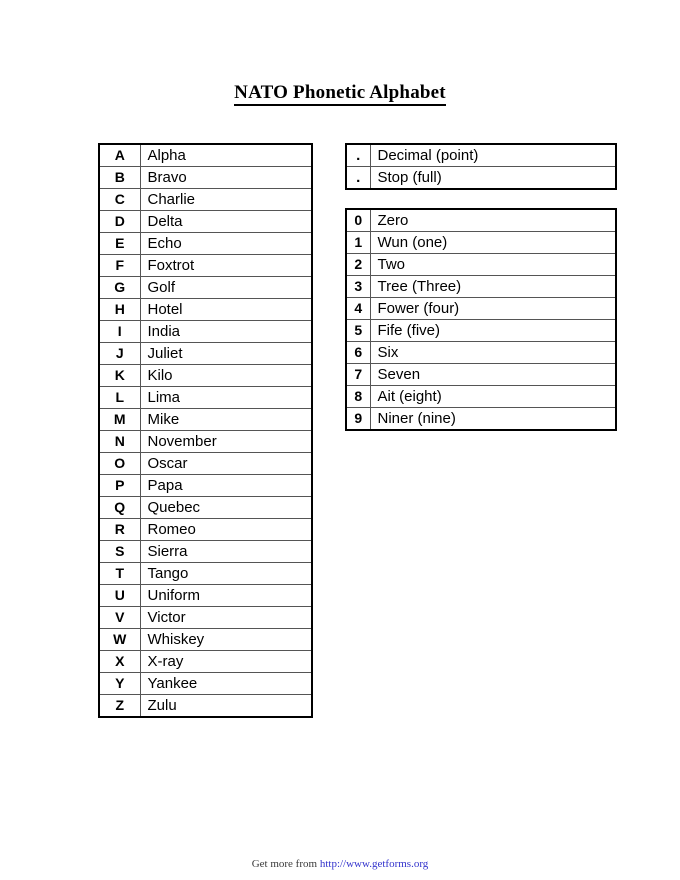 The image size is (680, 880). I want to click on row-symbol-cell: 4, so click(358, 308).